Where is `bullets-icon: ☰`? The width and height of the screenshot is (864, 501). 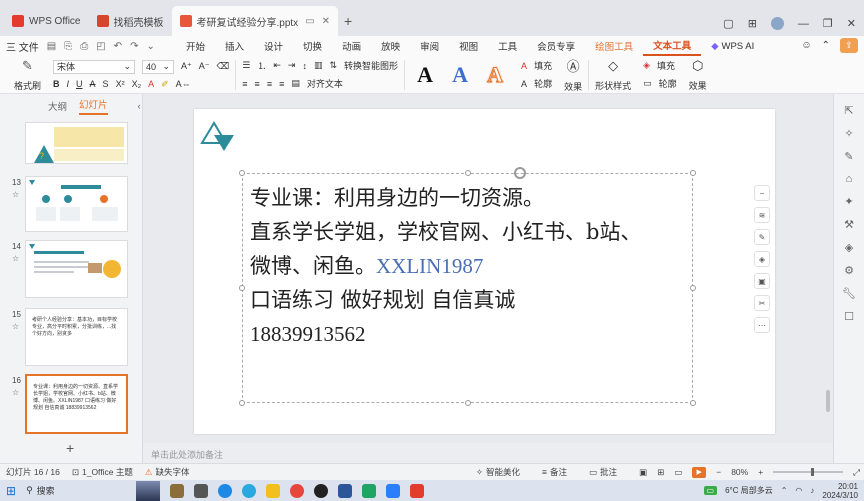
bullets-icon: ☰ is located at coordinates (246, 65).